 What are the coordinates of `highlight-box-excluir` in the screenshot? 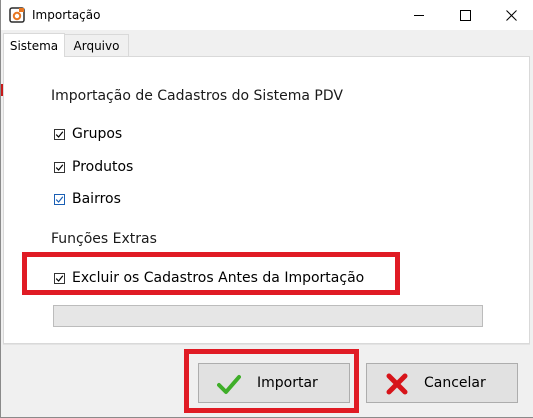 It's located at (211, 273).